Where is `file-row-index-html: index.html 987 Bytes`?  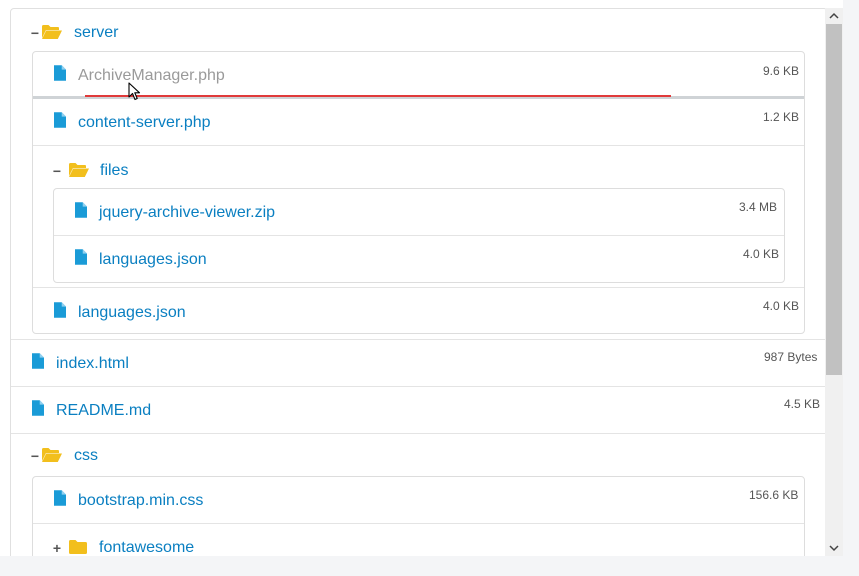 file-row-index-html: index.html 987 Bytes is located at coordinates (419, 363).